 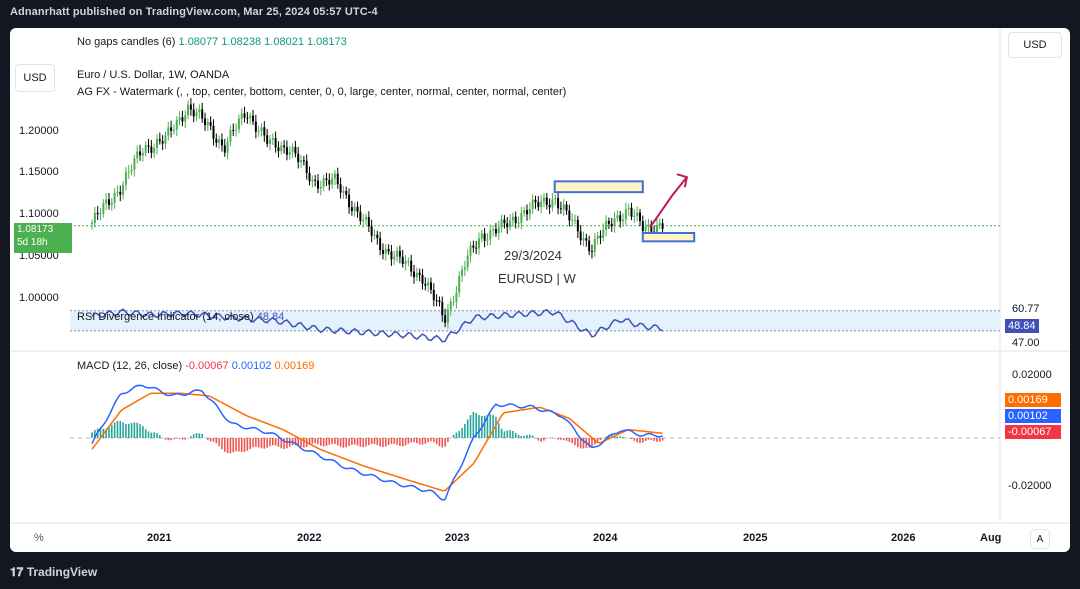 What do you see at coordinates (1040, 539) in the screenshot?
I see `auto-scale-icon: A` at bounding box center [1040, 539].